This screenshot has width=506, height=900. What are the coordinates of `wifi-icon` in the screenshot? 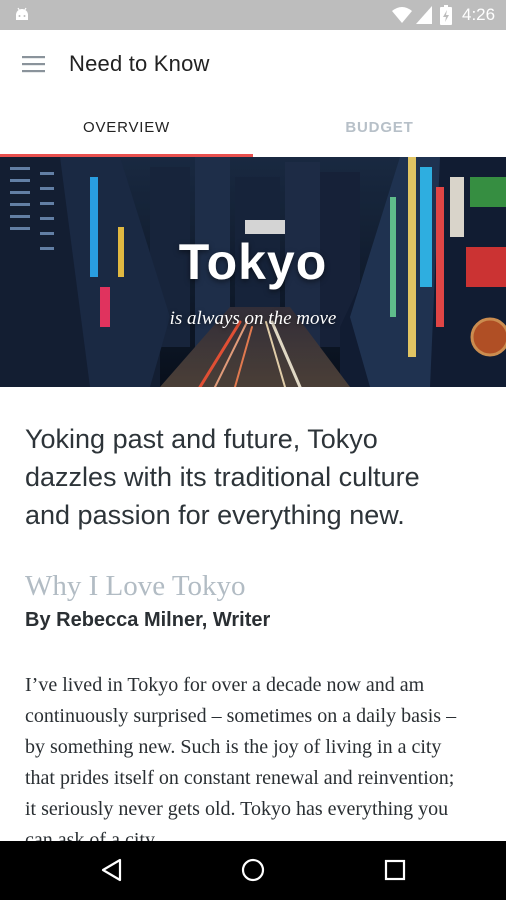 It's located at (402, 15).